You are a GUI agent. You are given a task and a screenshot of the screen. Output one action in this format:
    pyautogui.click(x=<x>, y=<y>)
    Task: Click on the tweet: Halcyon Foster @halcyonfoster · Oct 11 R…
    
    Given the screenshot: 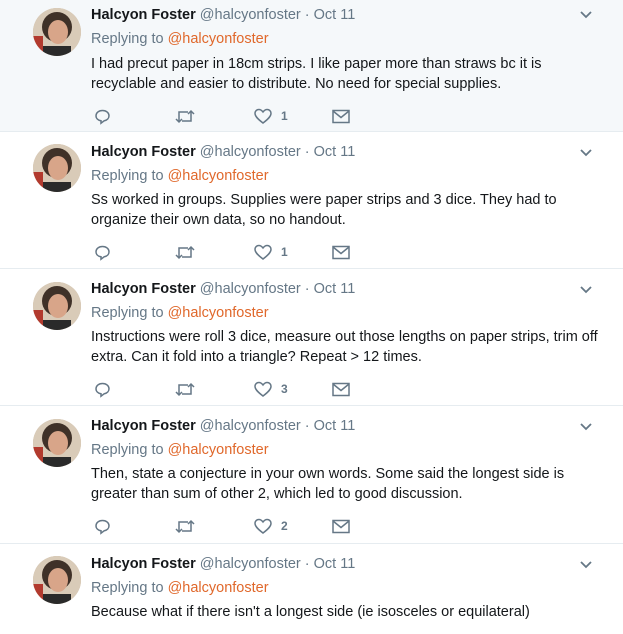 What is the action you would take?
    pyautogui.click(x=311, y=589)
    